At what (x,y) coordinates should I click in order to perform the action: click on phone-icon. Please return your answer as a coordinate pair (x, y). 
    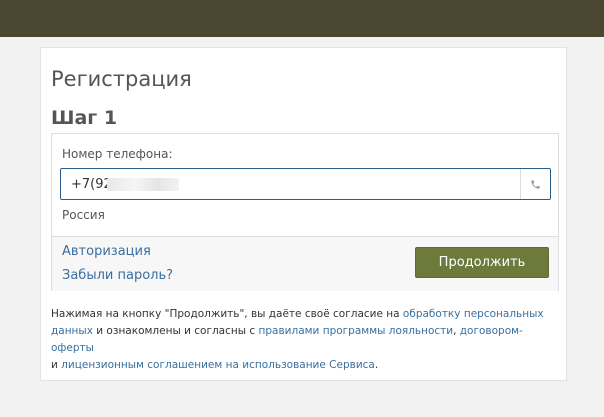
    Looking at the image, I should click on (535, 184).